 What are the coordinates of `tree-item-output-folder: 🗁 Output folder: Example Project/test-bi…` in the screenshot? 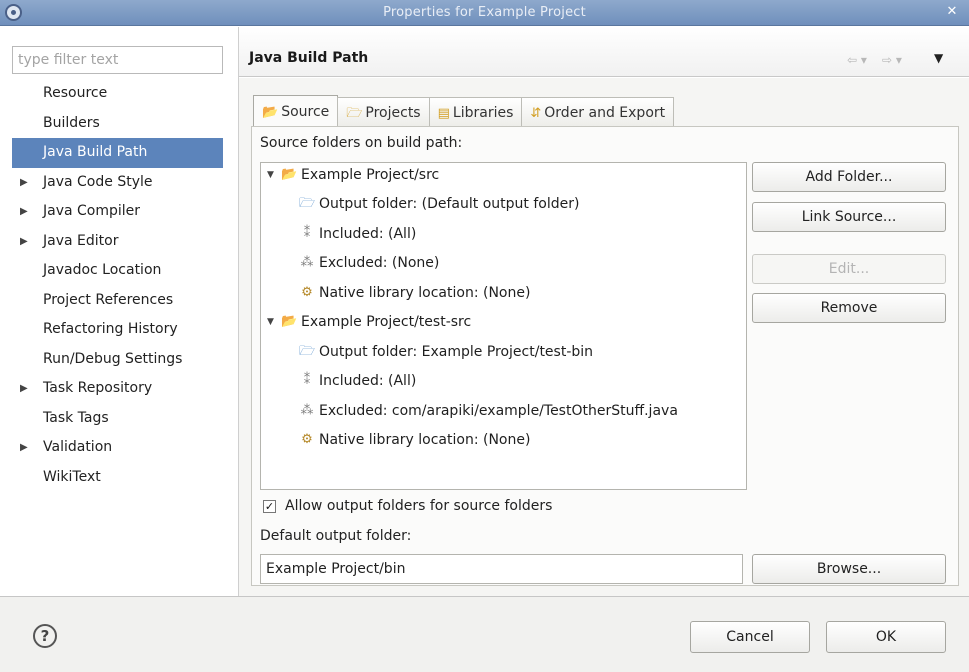 It's located at (446, 352).